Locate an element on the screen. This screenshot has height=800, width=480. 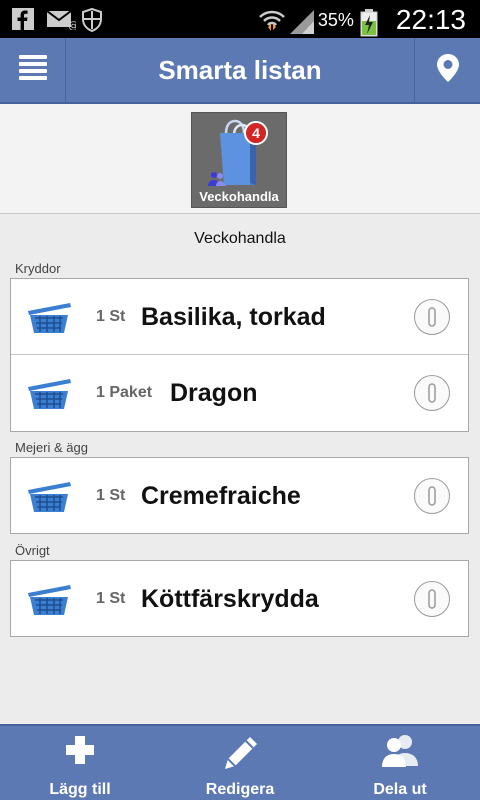
category-group-mejeri: 1 St Cremefraiche is located at coordinates (239, 495).